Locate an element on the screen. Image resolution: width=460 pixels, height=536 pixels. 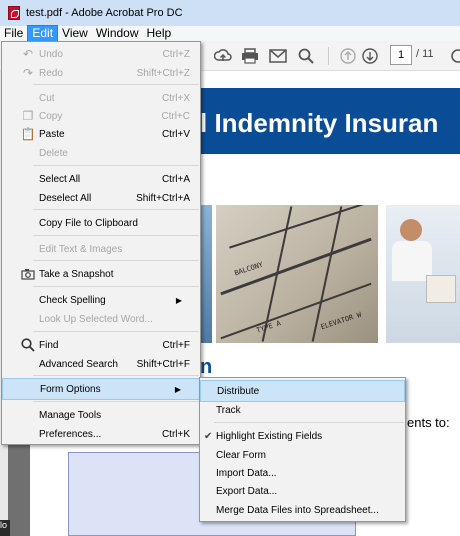
camera-icon is located at coordinates (28, 274).